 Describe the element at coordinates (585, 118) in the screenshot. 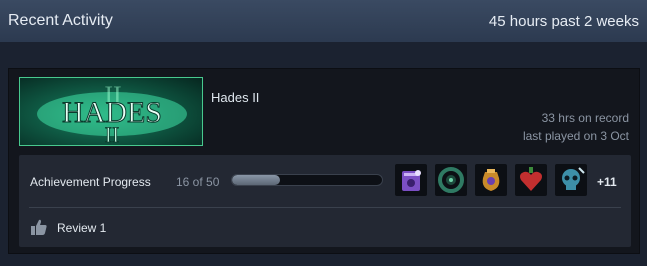

I see `hours-on-record: 33 hrs on record` at that location.